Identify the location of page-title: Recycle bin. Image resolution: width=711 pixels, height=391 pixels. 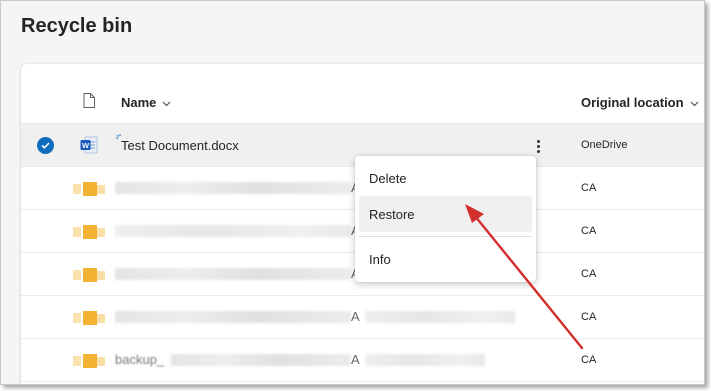
(77, 26).